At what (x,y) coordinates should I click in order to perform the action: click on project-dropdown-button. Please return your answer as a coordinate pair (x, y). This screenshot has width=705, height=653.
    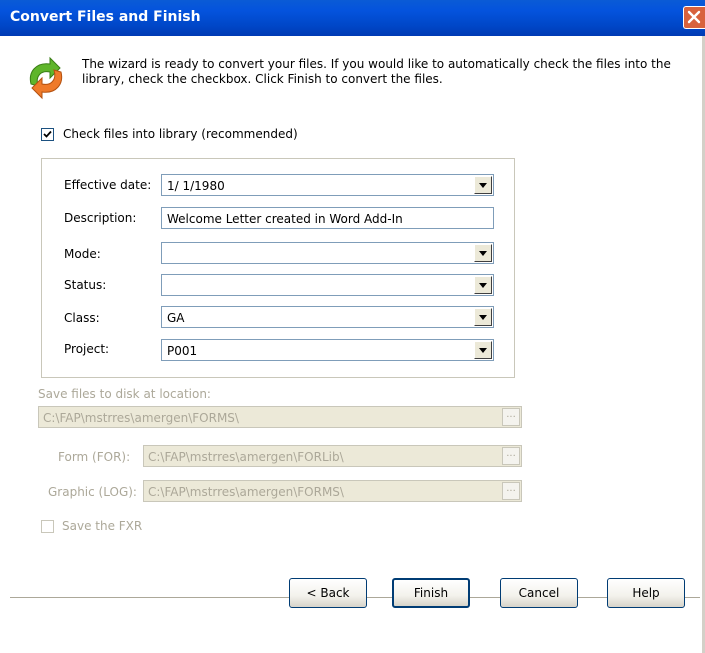
    Looking at the image, I should click on (483, 350).